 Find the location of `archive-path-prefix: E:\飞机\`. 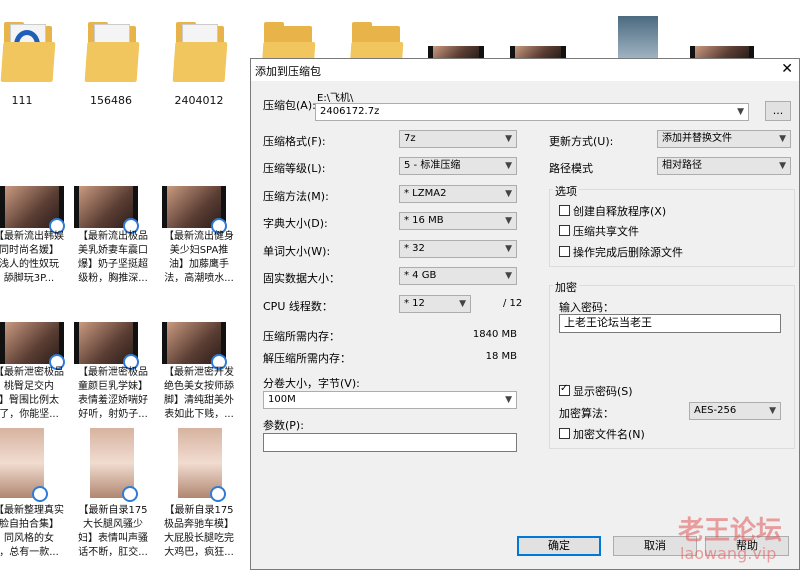

archive-path-prefix: E:\飞机\ is located at coordinates (335, 98).